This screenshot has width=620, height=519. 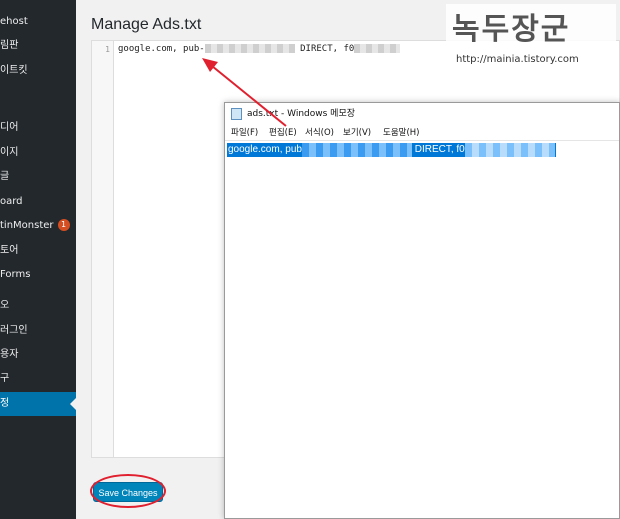 I want to click on sidebar-item-dashboard: oard, so click(x=38, y=202).